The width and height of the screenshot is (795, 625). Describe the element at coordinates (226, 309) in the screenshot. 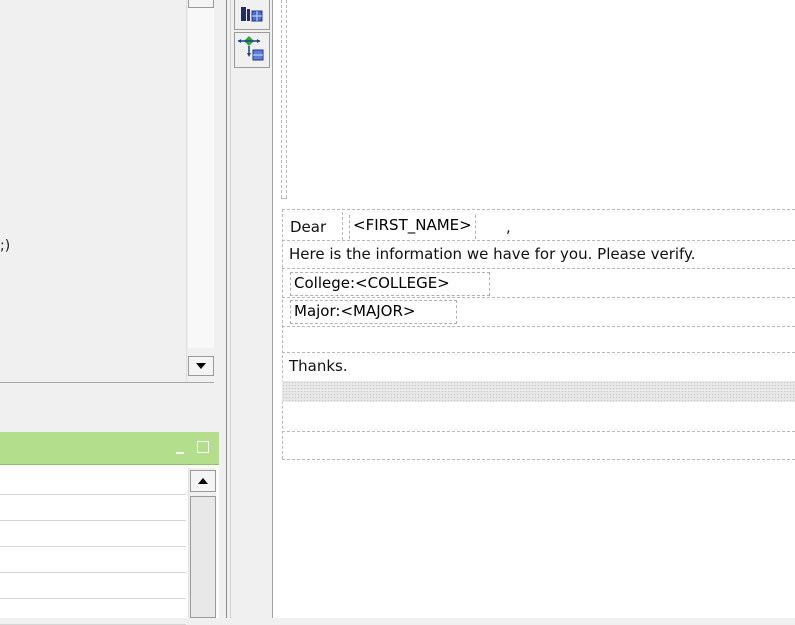

I see `splitter-line` at that location.